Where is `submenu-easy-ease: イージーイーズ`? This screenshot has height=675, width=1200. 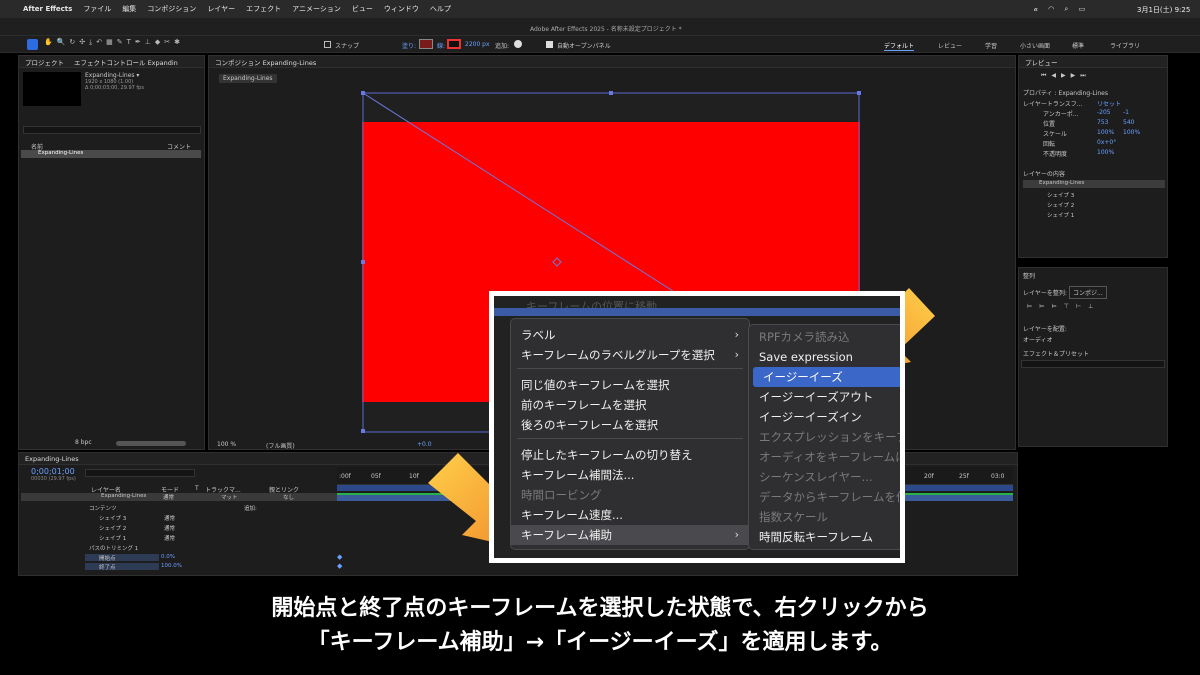 submenu-easy-ease: イージーイーズ is located at coordinates (826, 377).